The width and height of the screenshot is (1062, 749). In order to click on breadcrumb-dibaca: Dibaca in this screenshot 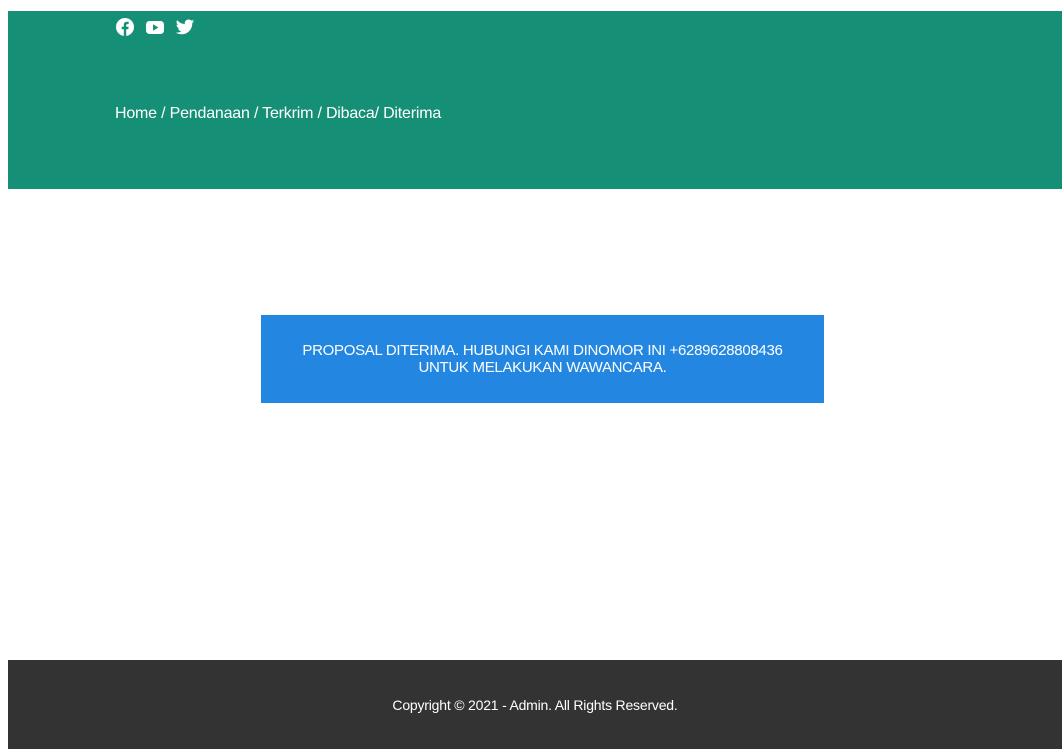, I will do `click(350, 113)`.